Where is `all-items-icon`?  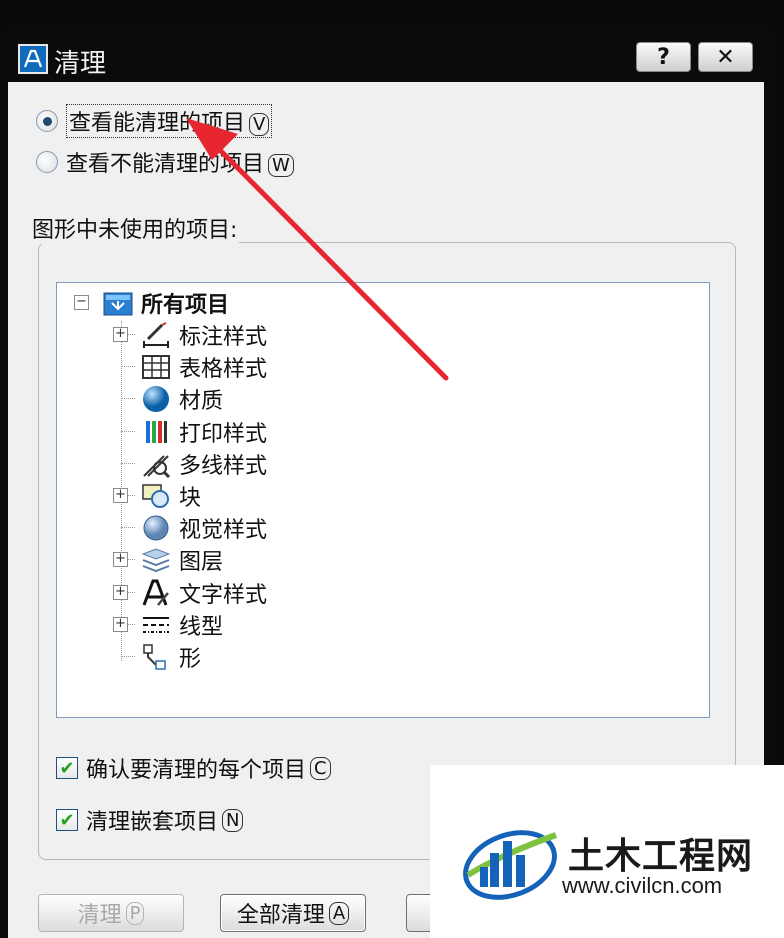
all-items-icon is located at coordinates (118, 303).